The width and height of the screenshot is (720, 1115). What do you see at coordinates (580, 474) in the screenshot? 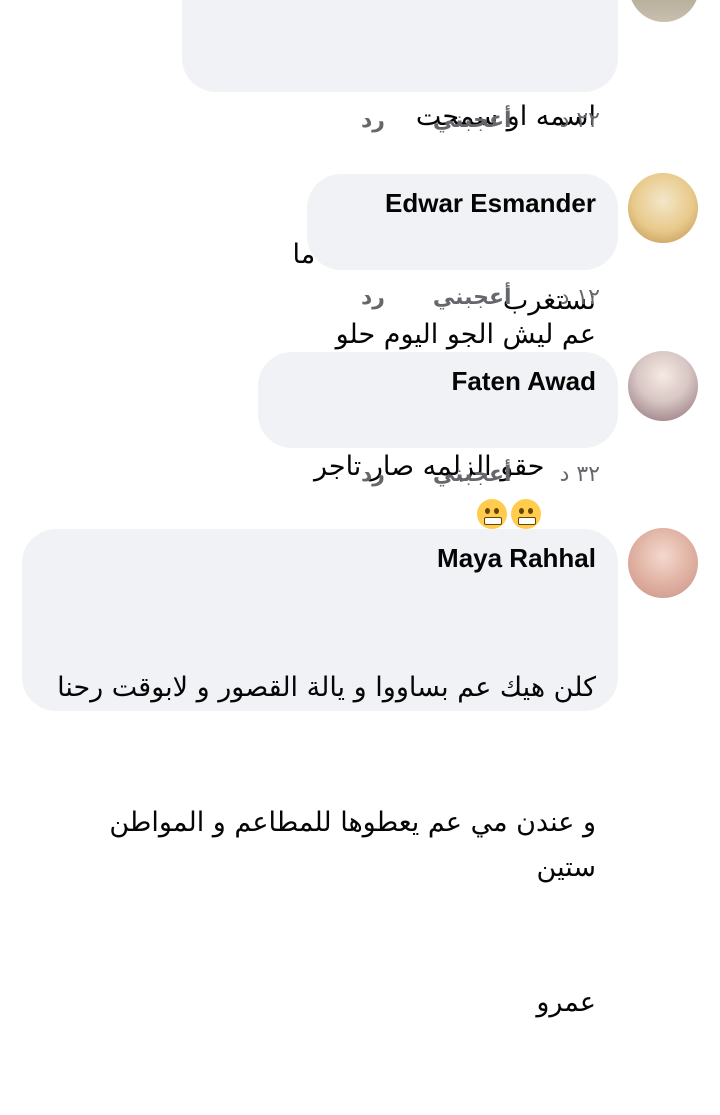
I see `timestamp: ٣٢ د` at bounding box center [580, 474].